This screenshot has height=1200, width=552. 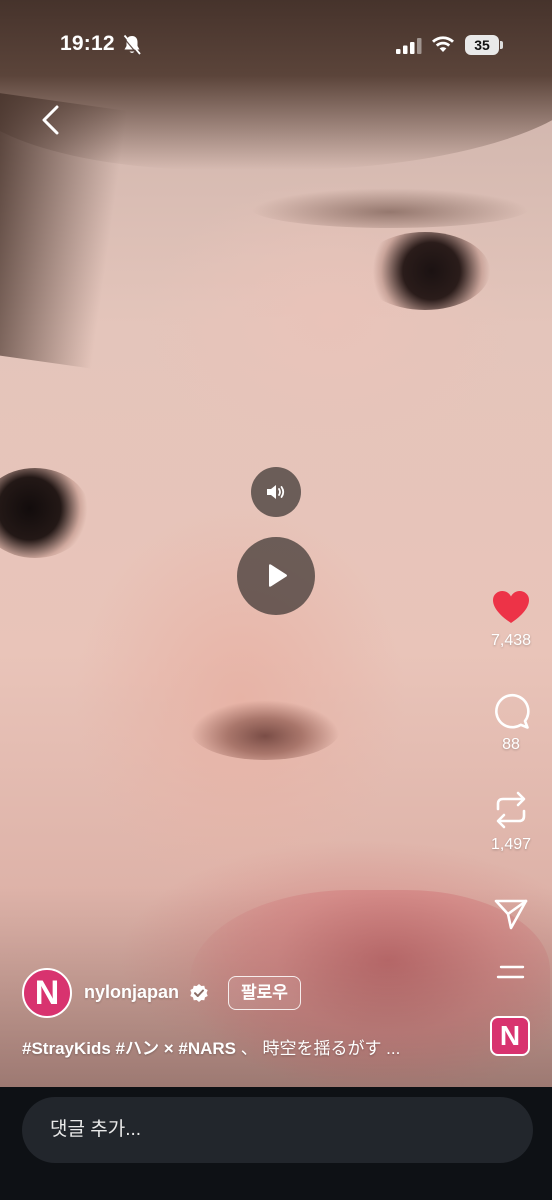 I want to click on follow-button: 팔로우, so click(x=264, y=993).